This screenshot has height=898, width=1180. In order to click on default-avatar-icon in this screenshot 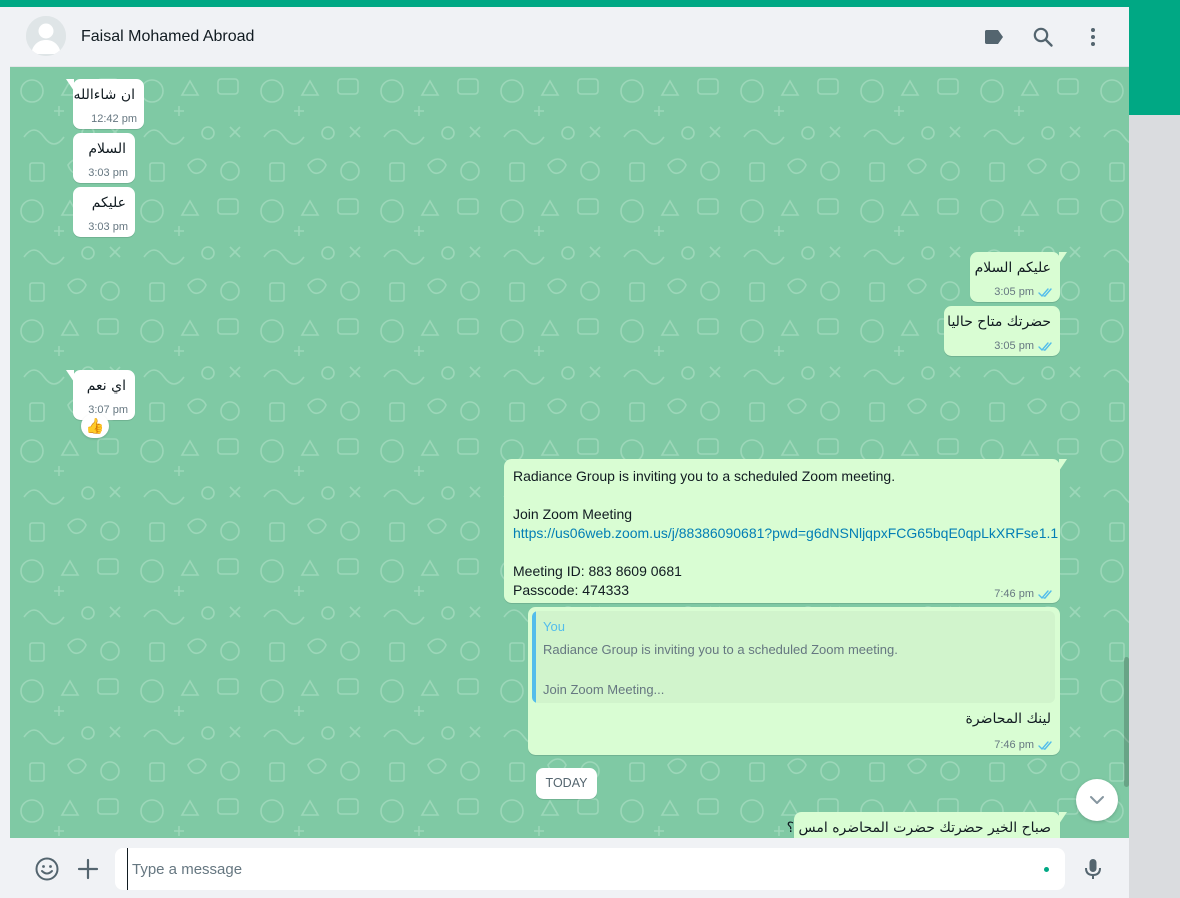, I will do `click(46, 36)`.